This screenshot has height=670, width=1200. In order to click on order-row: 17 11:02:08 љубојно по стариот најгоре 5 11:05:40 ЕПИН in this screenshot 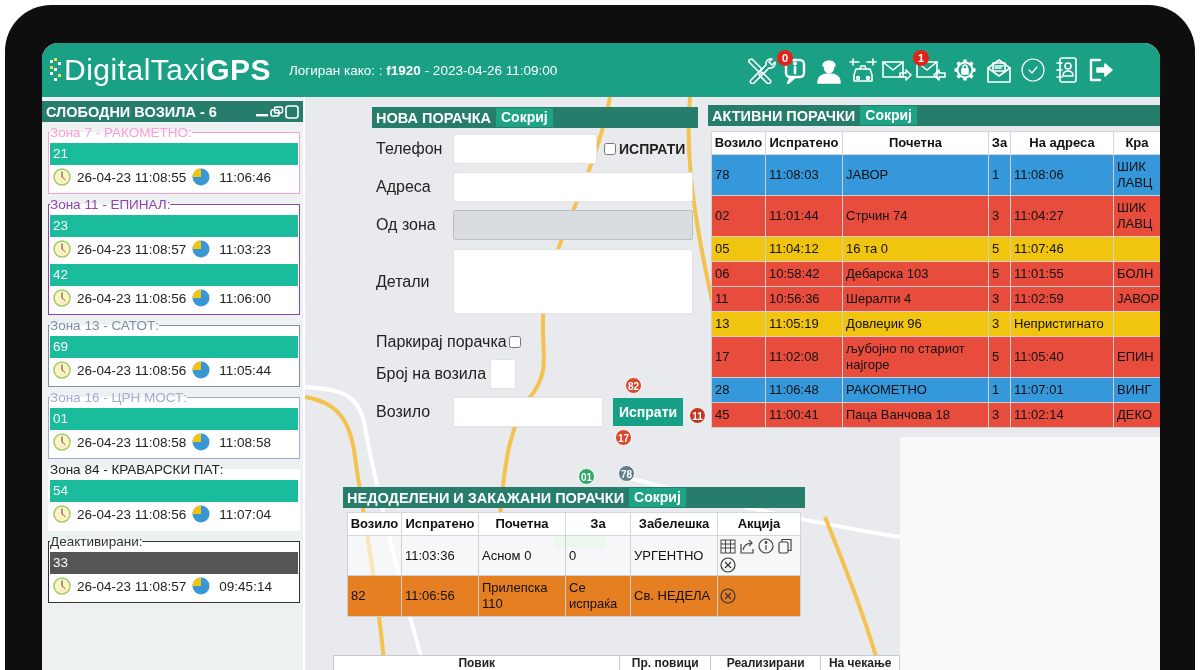, I will do `click(935, 357)`.